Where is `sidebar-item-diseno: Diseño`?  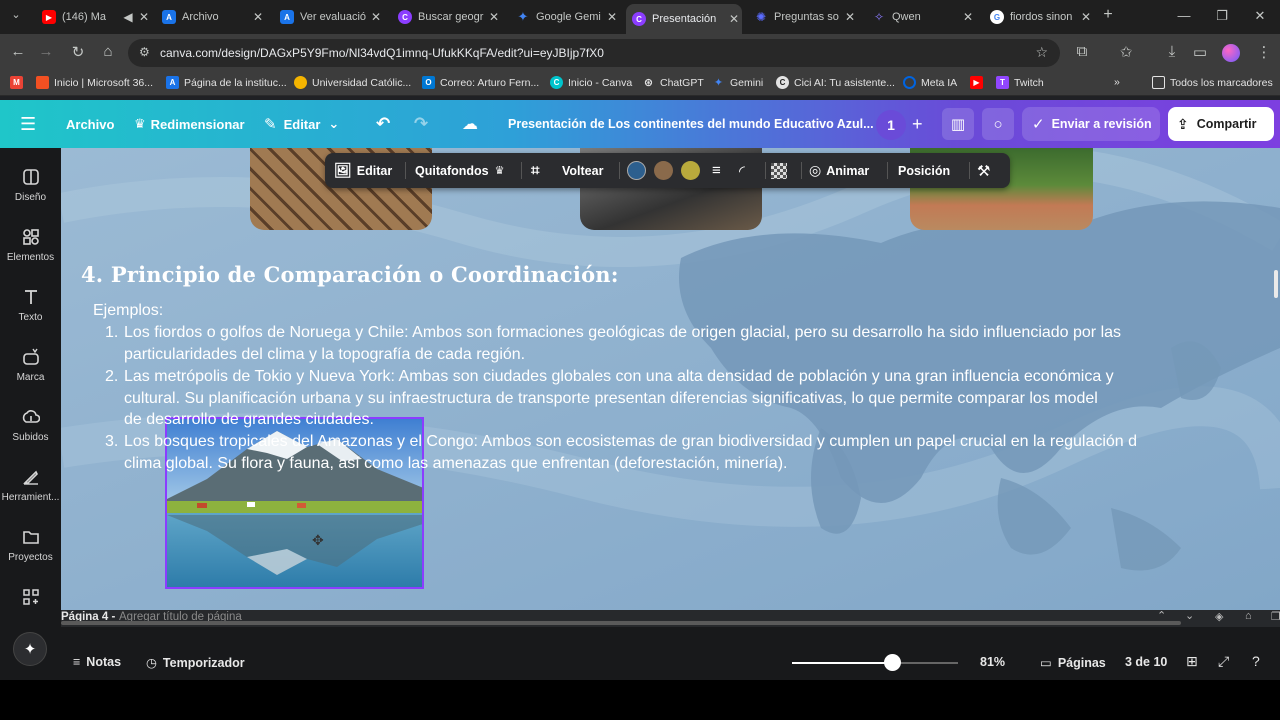 sidebar-item-diseno: Diseño is located at coordinates (30, 196).